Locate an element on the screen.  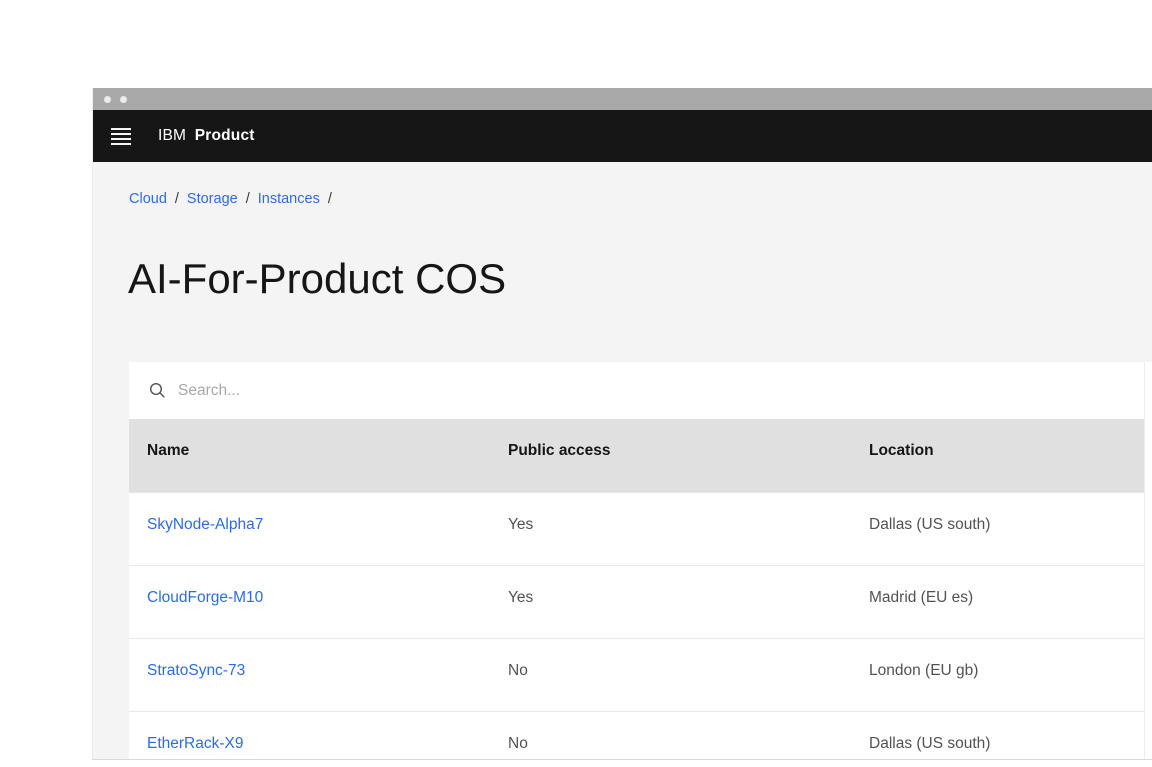
instance-link: EtherRack-X9 is located at coordinates (195, 743).